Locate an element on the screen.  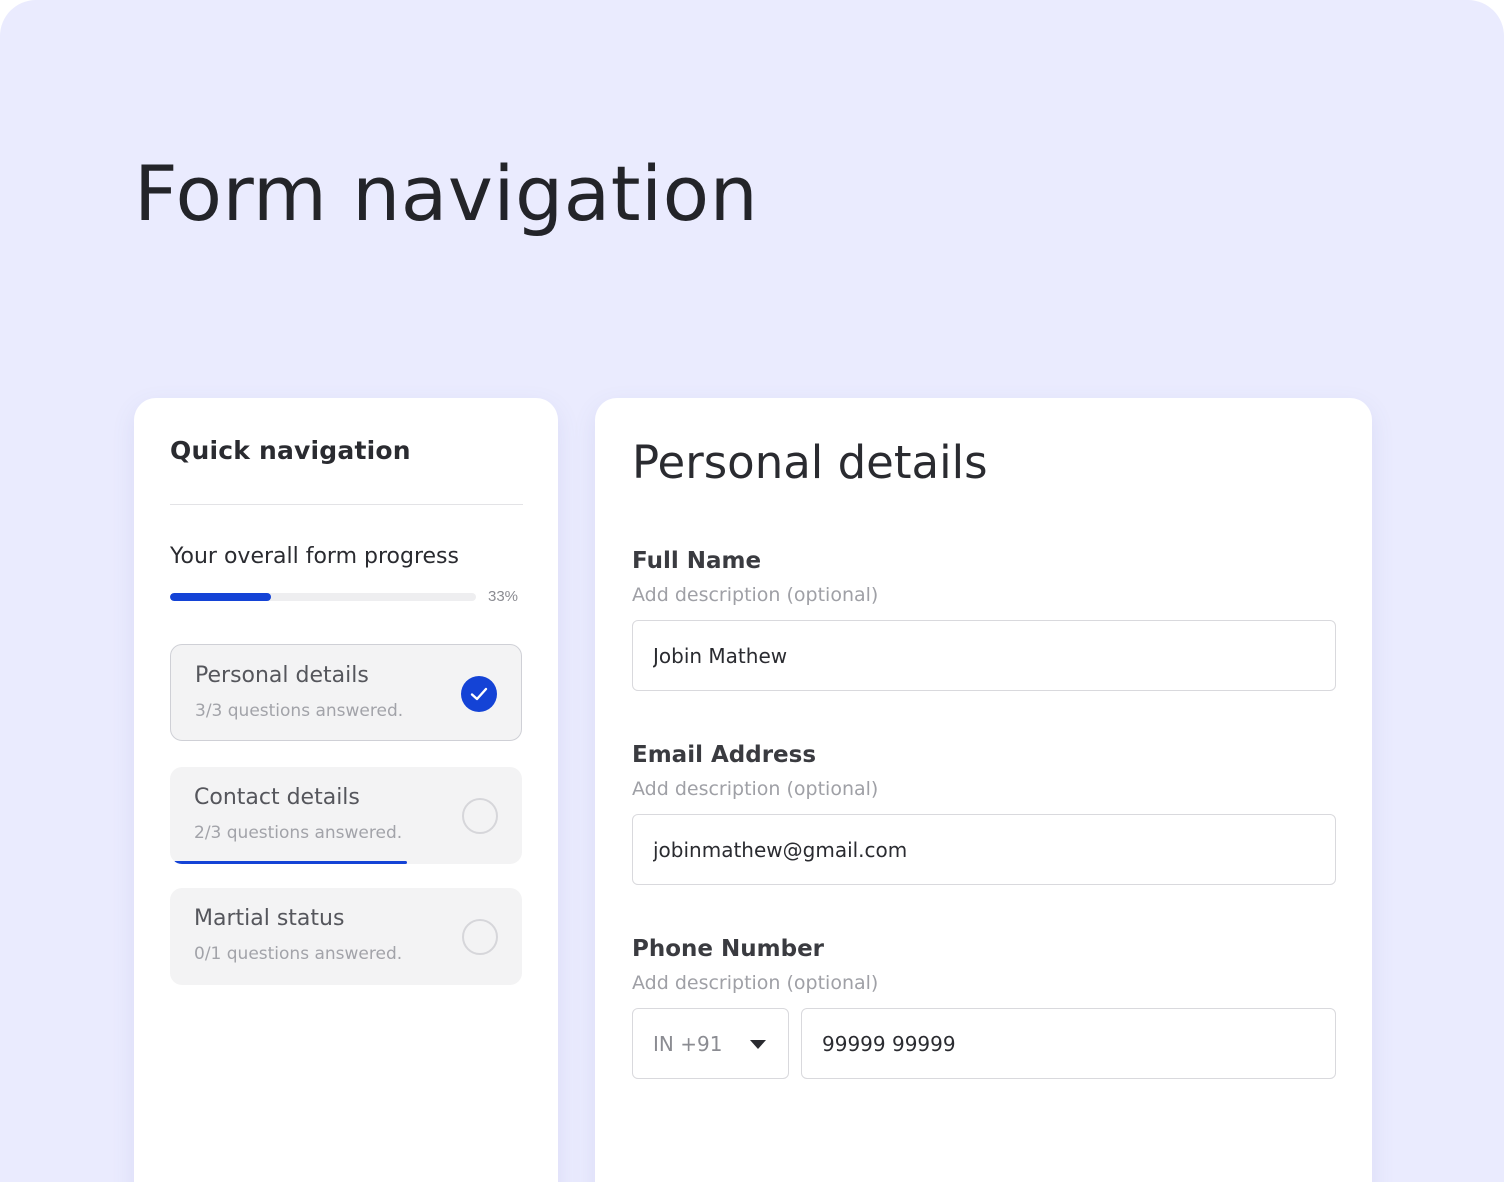
country-code-select: IN +91 is located at coordinates (710, 1043).